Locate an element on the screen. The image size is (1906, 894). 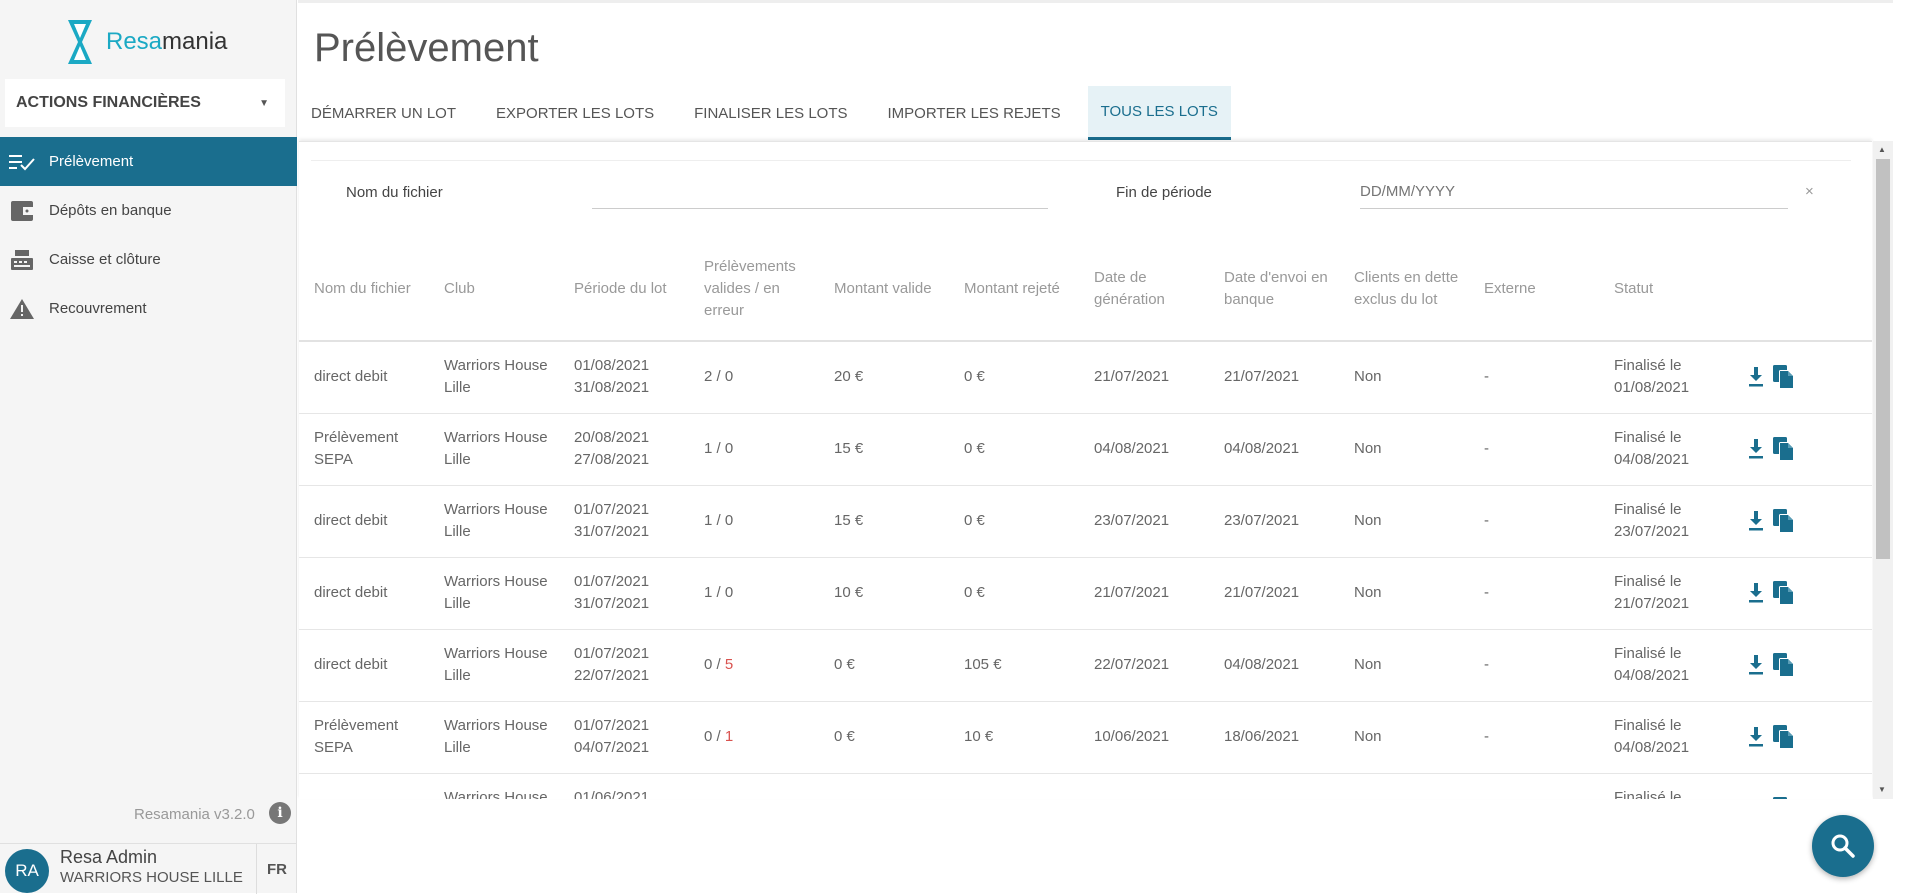
sidebar-item-prelevement: Prélèvement is located at coordinates (148, 161).